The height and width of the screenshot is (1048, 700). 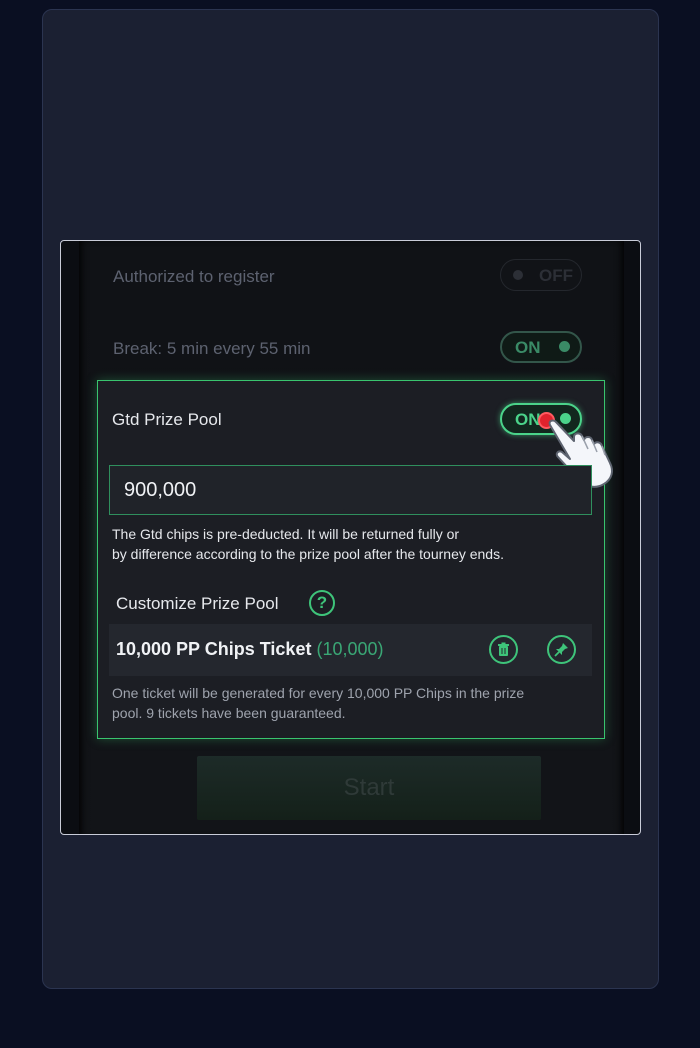 I want to click on authorized-row: Authorized to register OFF, so click(x=351, y=277).